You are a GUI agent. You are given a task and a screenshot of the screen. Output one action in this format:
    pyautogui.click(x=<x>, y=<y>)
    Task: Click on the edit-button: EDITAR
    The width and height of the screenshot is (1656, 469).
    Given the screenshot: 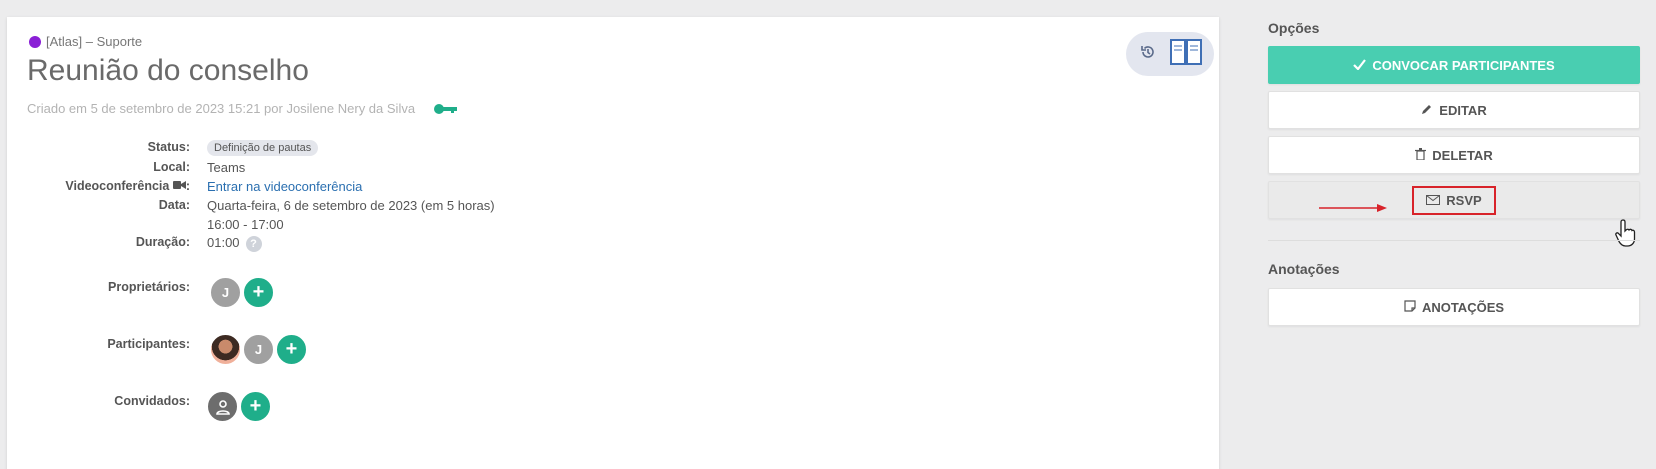 What is the action you would take?
    pyautogui.click(x=1454, y=110)
    